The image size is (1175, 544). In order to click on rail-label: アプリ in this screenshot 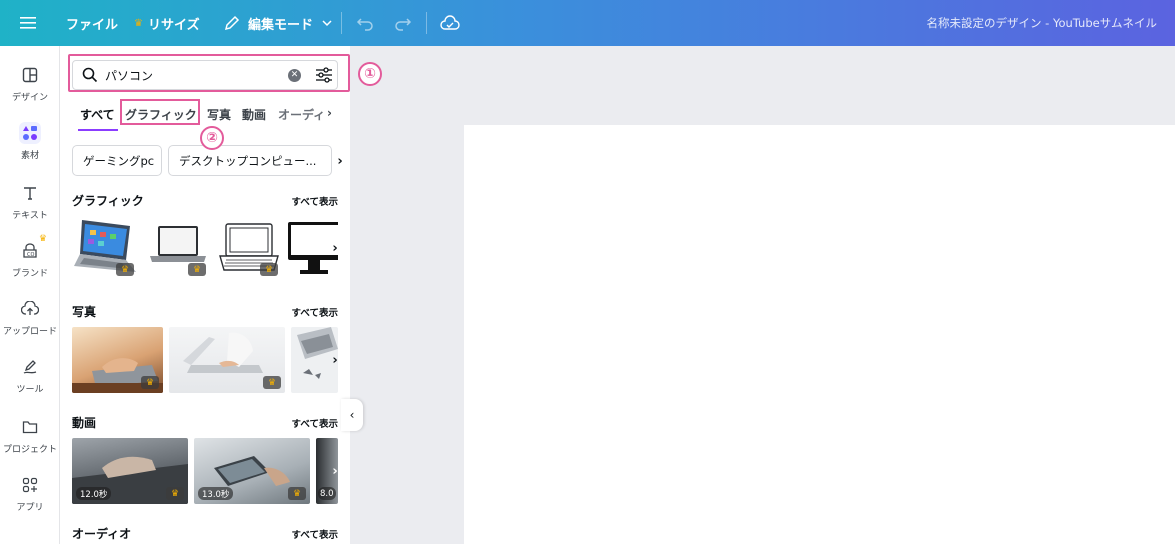, I will do `click(30, 508)`.